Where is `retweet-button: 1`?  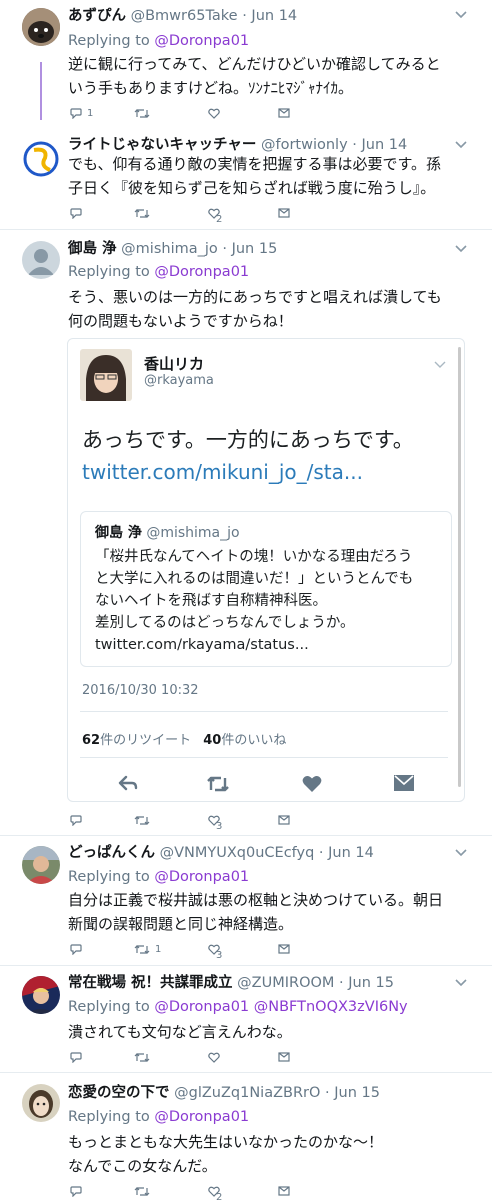 retweet-button: 1 is located at coordinates (147, 949).